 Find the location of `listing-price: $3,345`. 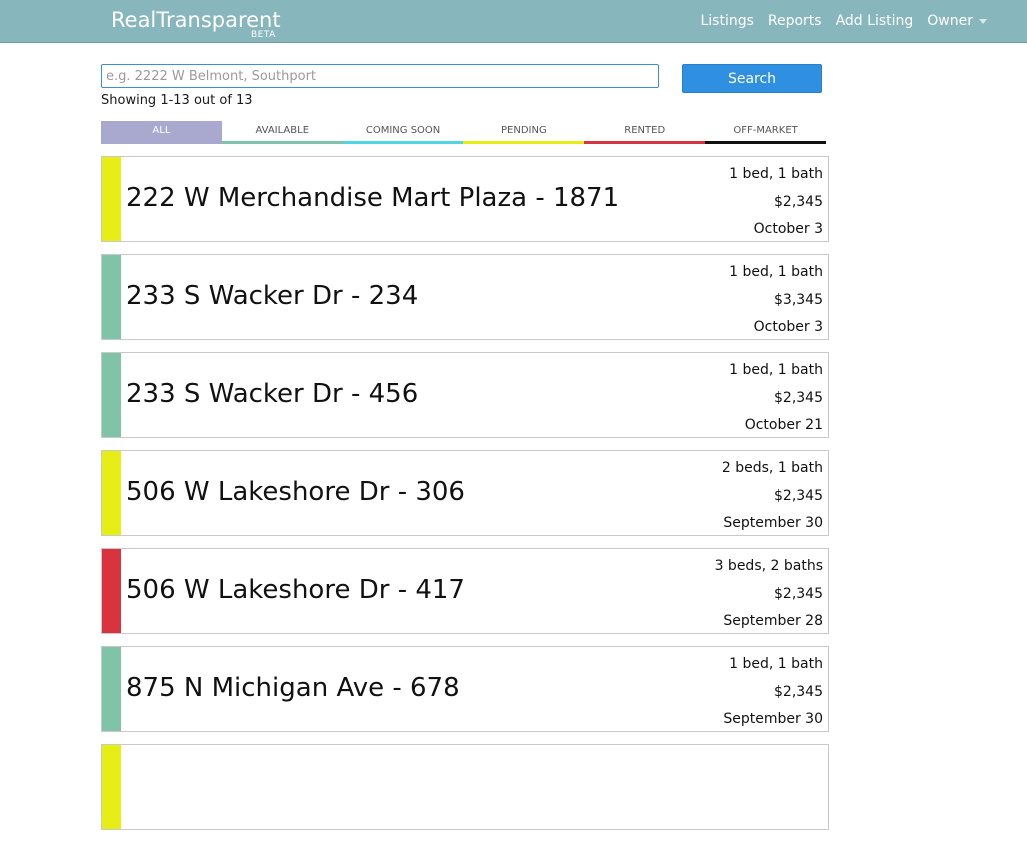

listing-price: $3,345 is located at coordinates (798, 299).